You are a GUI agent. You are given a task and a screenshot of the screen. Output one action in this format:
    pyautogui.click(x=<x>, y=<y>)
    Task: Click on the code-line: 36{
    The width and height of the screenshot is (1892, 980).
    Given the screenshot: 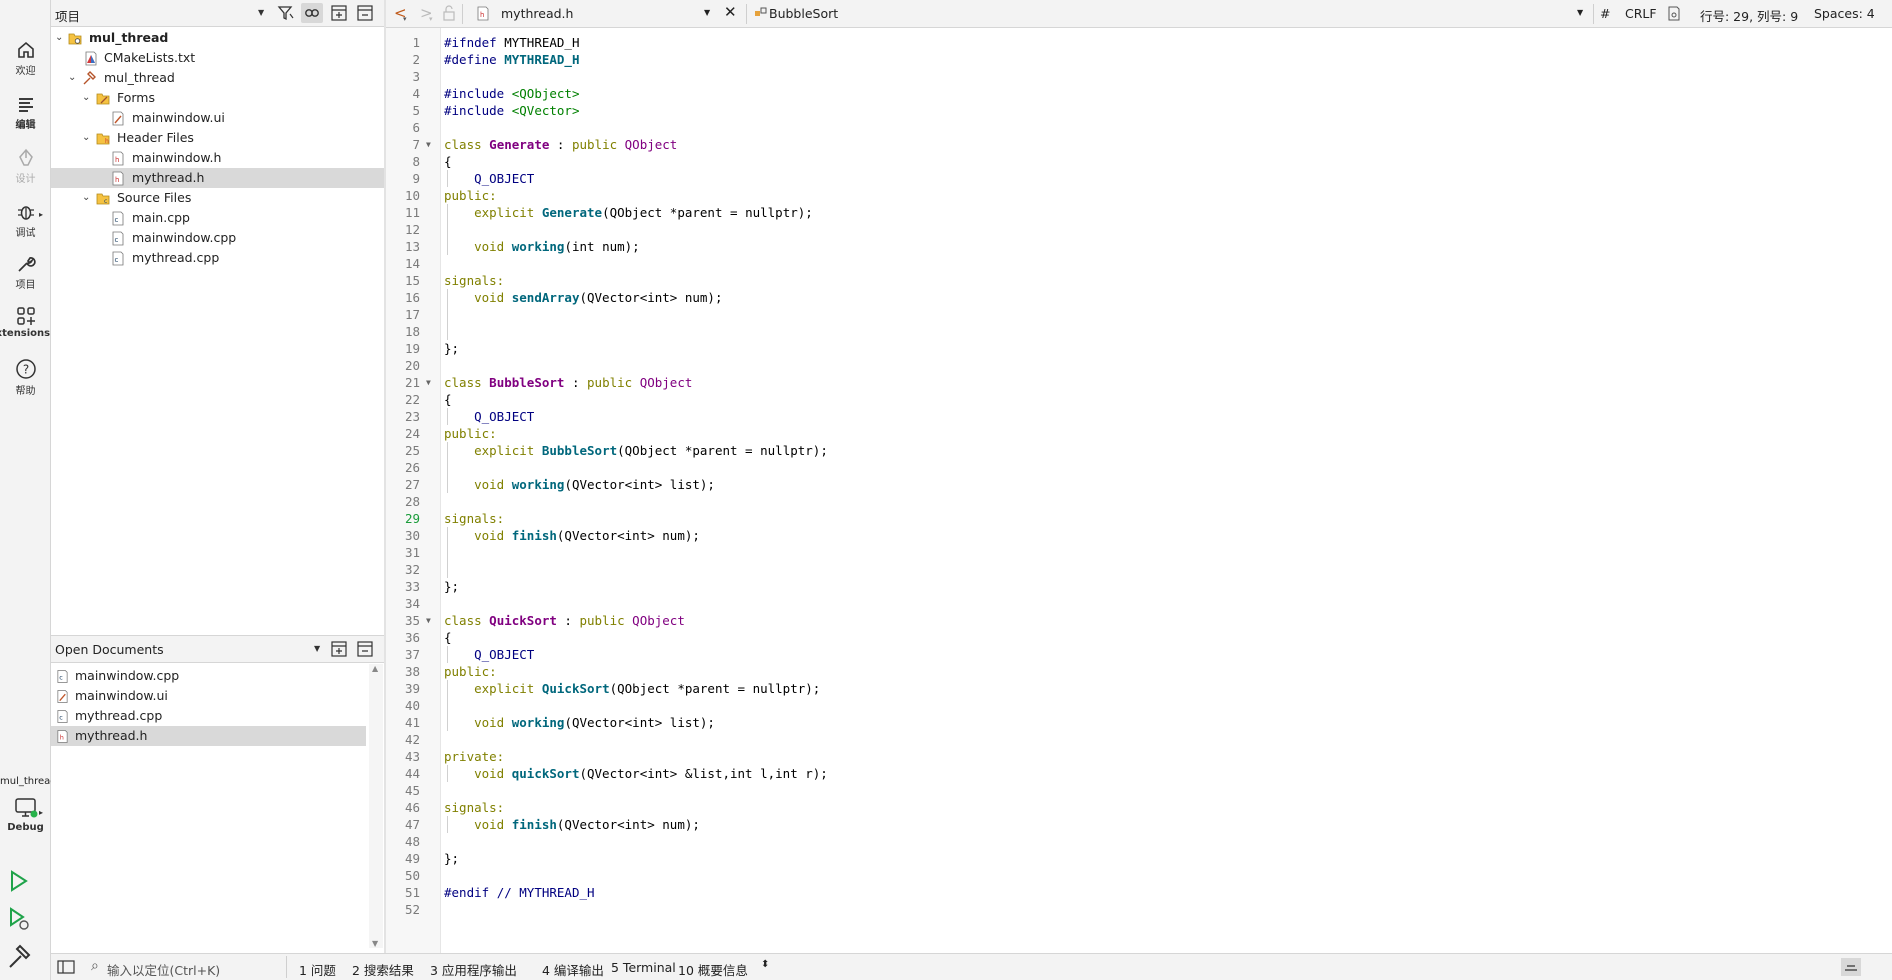 What is the action you would take?
    pyautogui.click(x=1136, y=637)
    